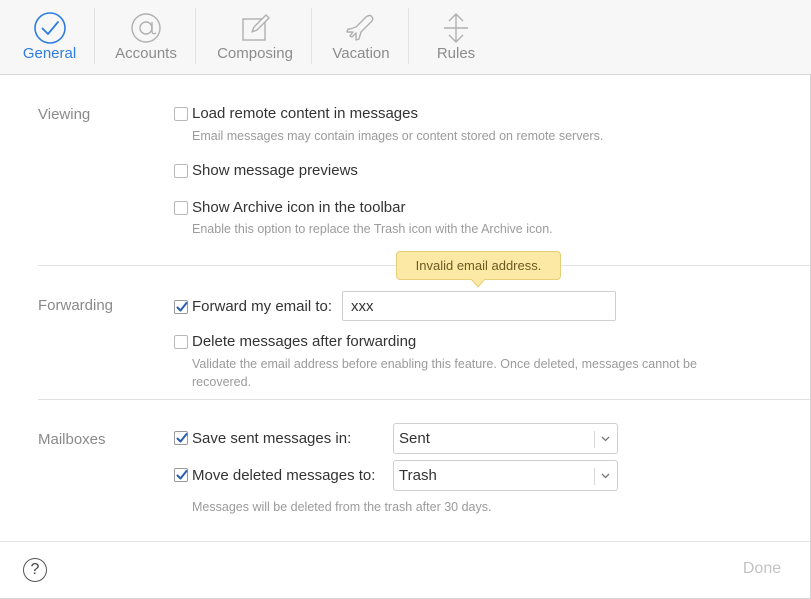  I want to click on tab-accounts-label: Accounts, so click(146, 53).